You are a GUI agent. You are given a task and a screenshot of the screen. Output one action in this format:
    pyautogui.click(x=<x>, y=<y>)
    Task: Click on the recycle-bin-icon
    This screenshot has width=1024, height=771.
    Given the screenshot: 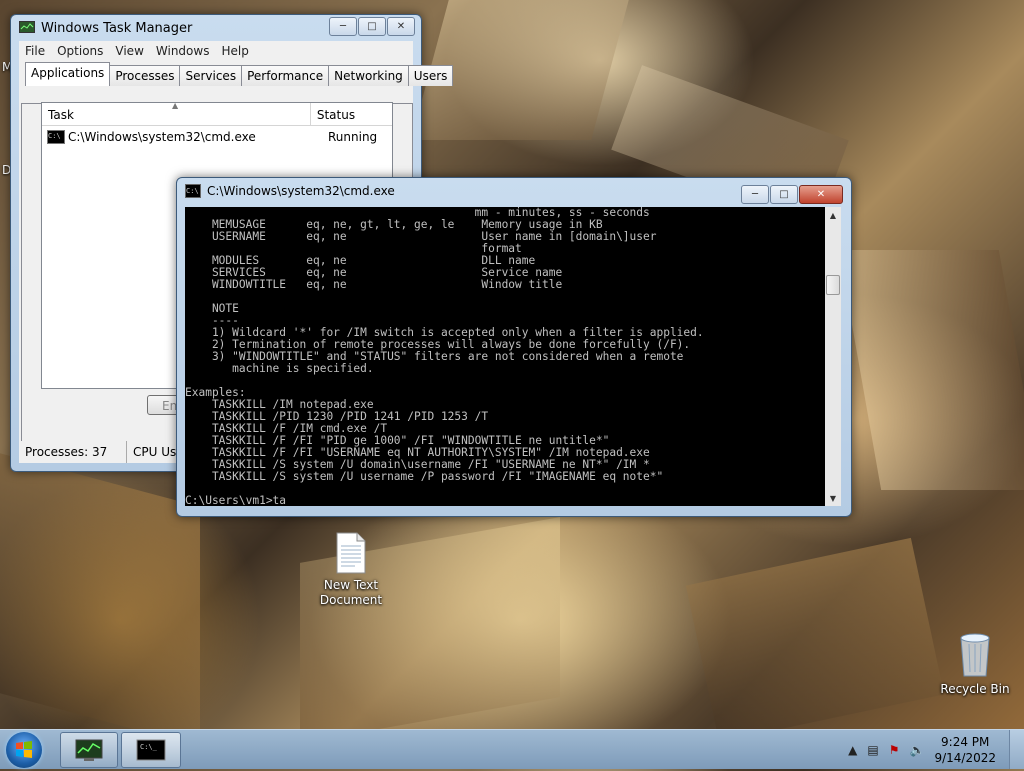 What is the action you would take?
    pyautogui.click(x=975, y=654)
    